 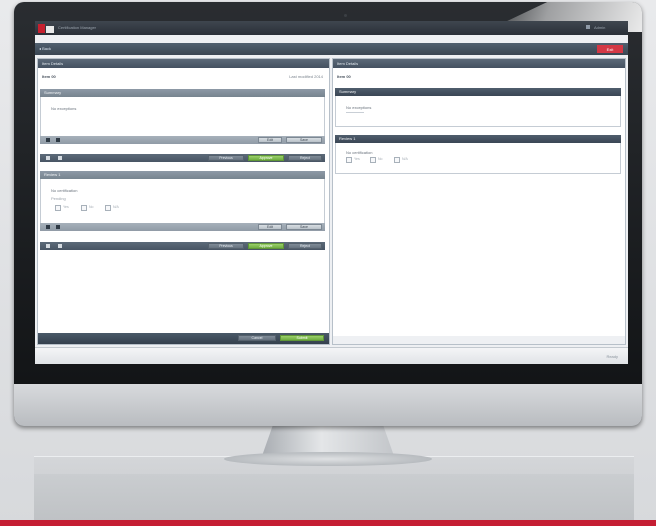 I want to click on right-checkbox-yes, so click(x=349, y=160).